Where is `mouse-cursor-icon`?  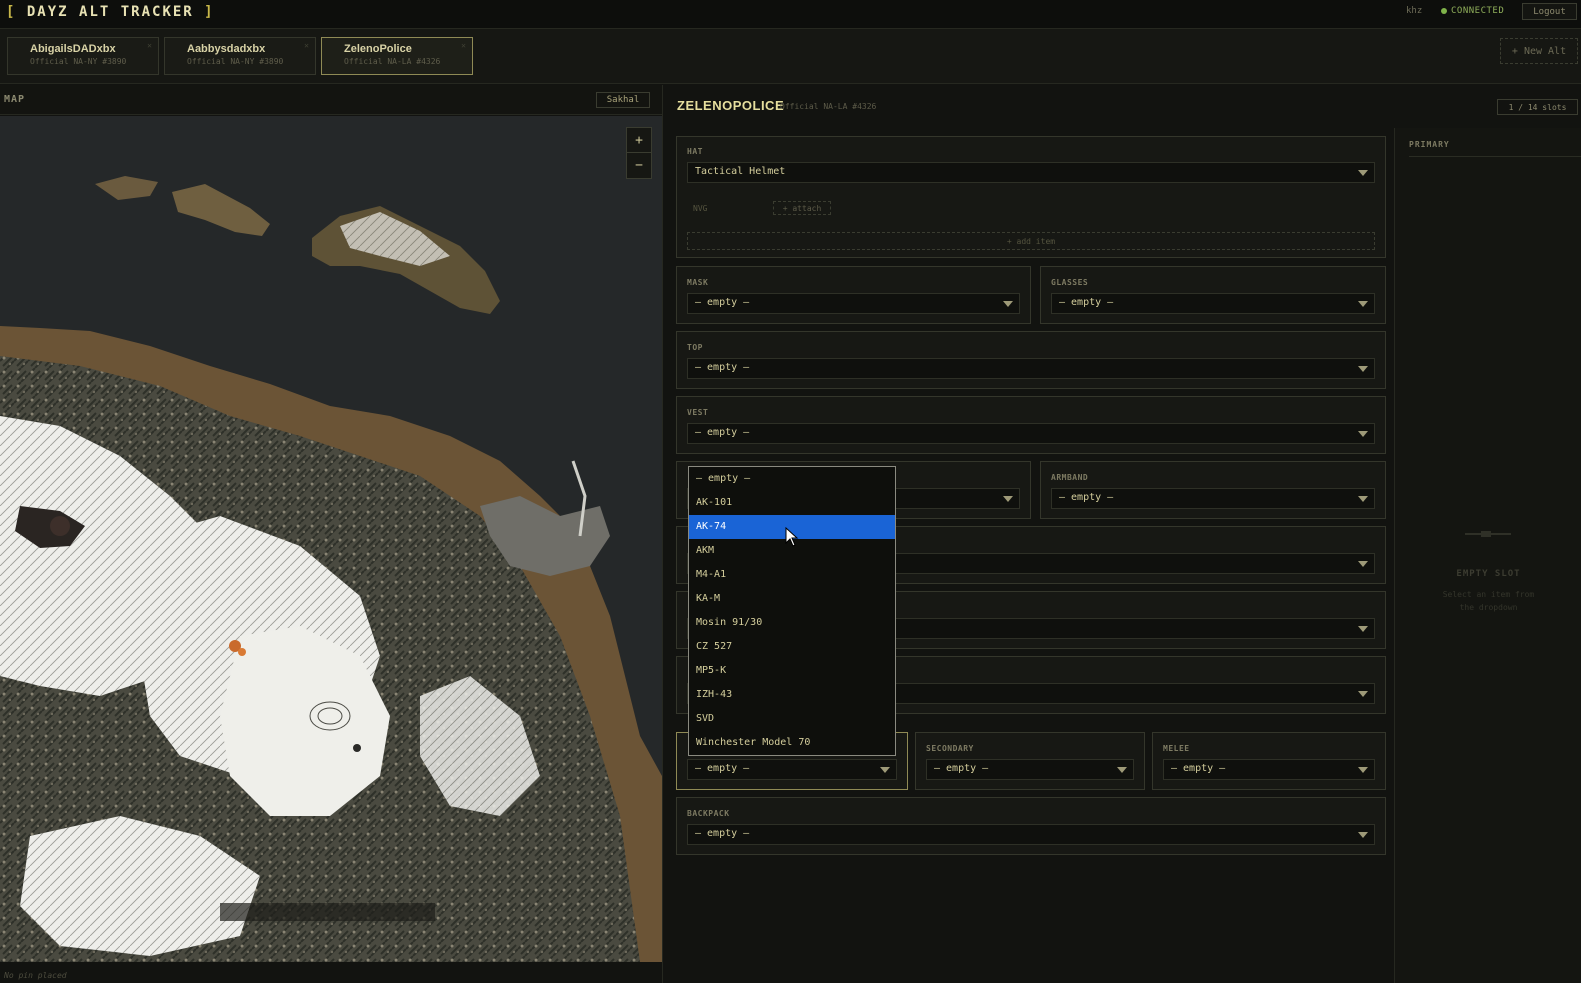
mouse-cursor-icon is located at coordinates (792, 537).